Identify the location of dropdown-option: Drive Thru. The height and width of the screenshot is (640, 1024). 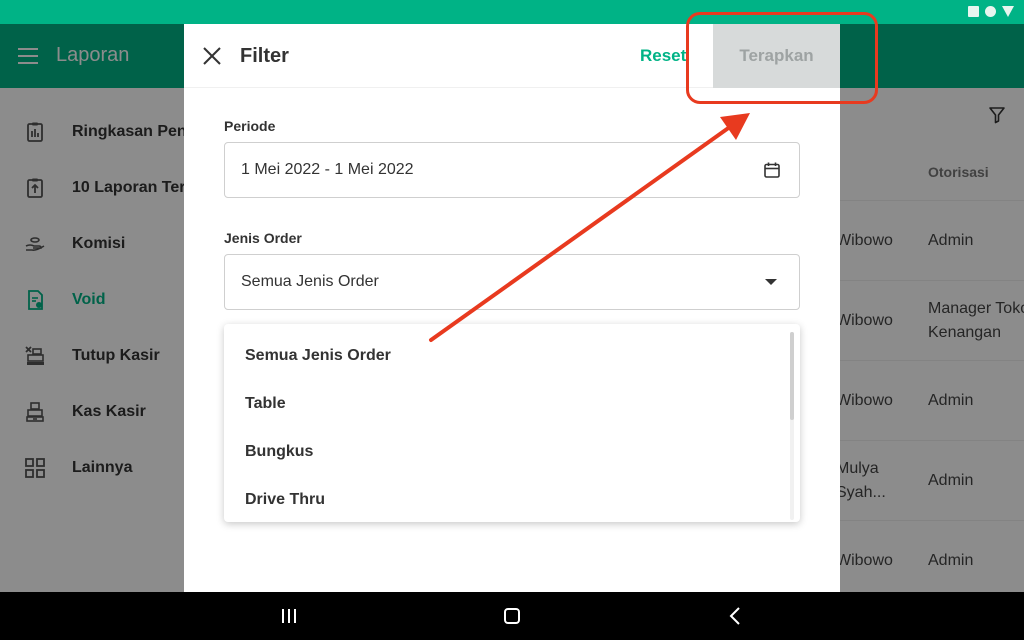
(285, 500).